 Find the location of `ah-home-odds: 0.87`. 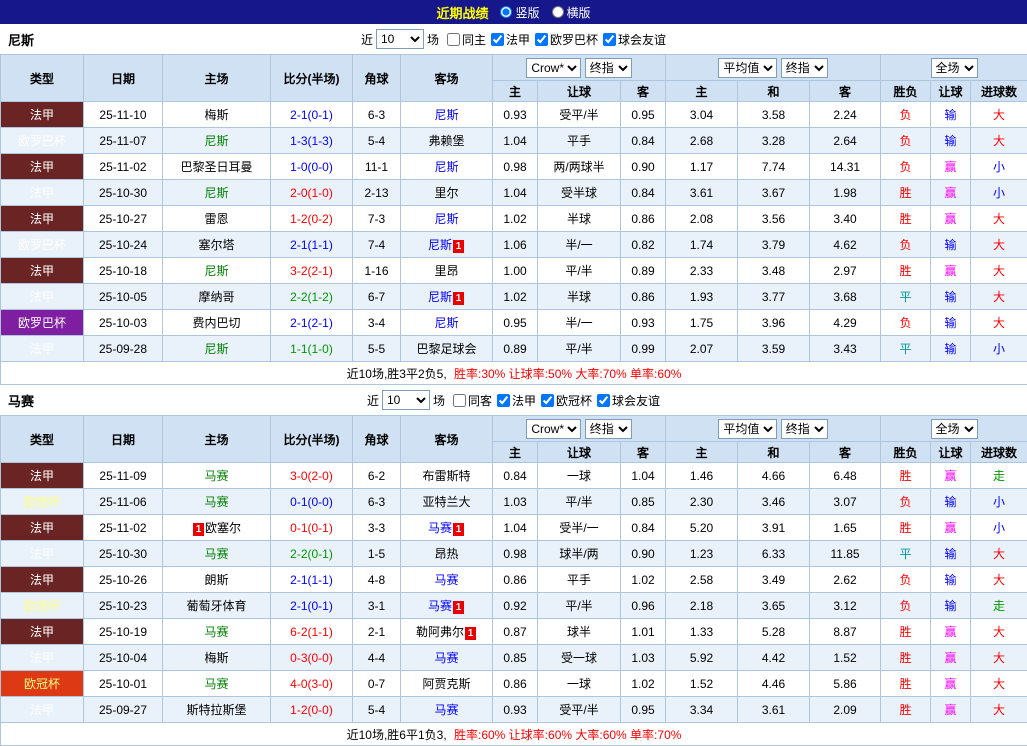

ah-home-odds: 0.87 is located at coordinates (515, 632).